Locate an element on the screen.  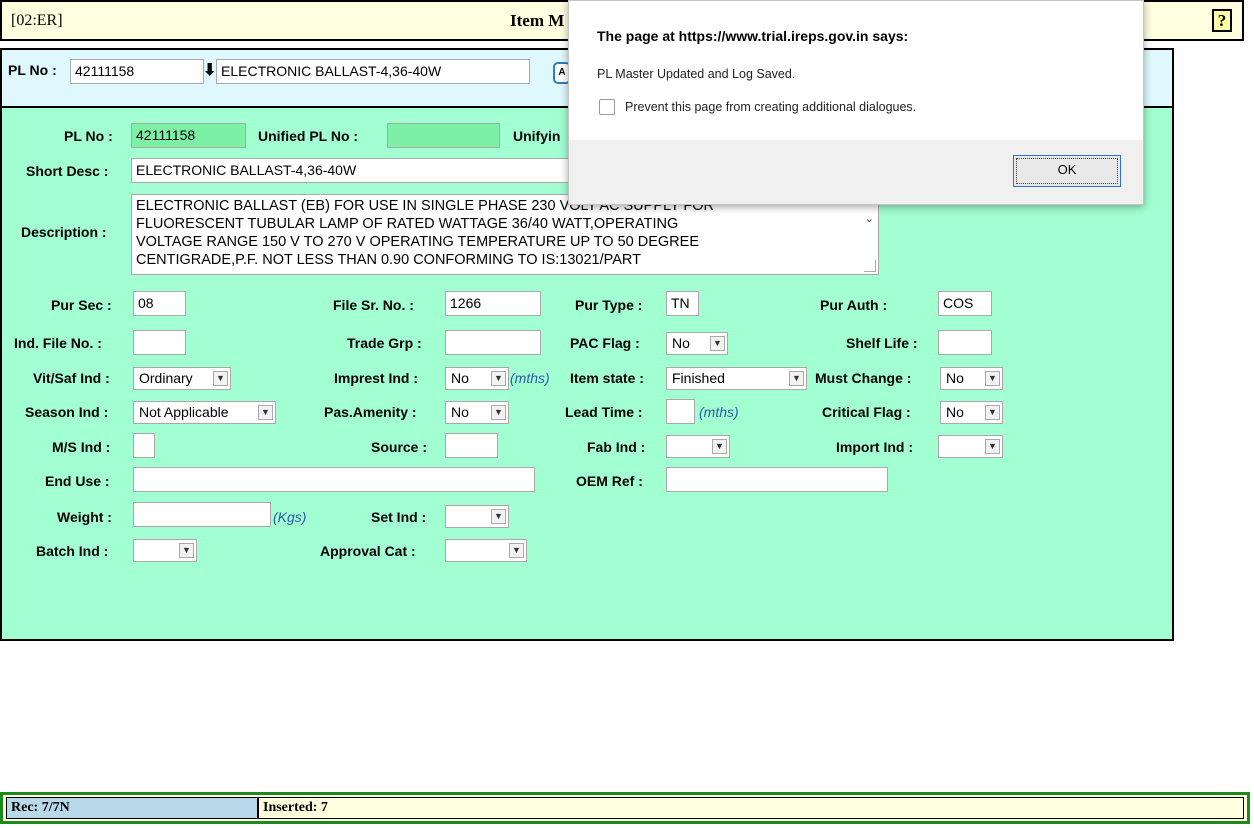
must-change-select: No ▼ is located at coordinates (971, 378).